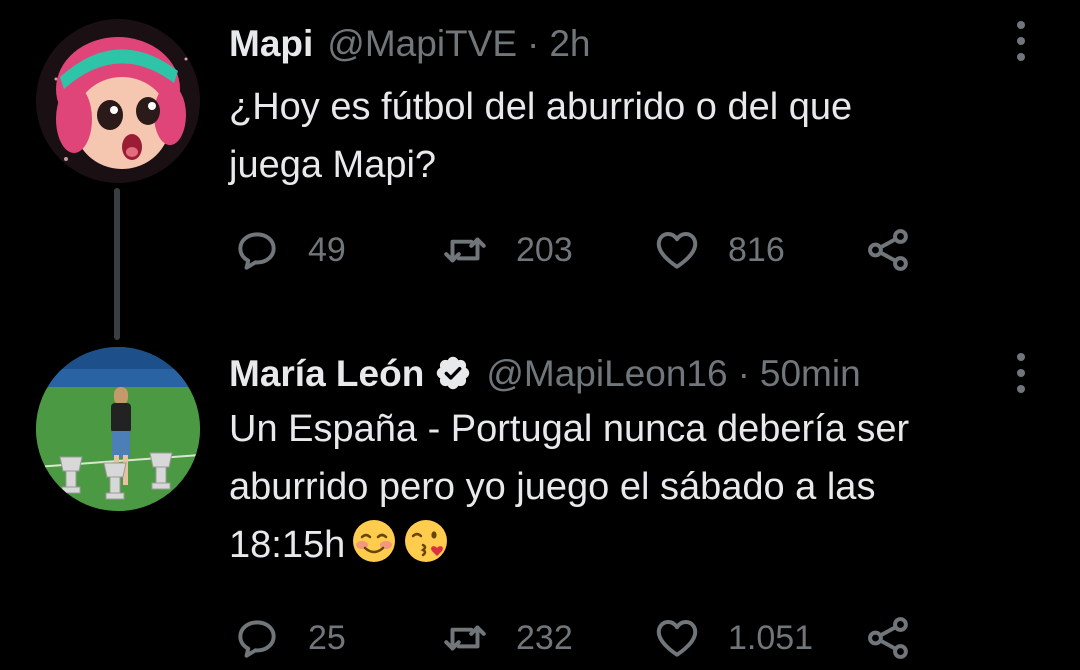 The width and height of the screenshot is (1080, 670). Describe the element at coordinates (271, 44) in the screenshot. I see `display-name: Mapi` at that location.